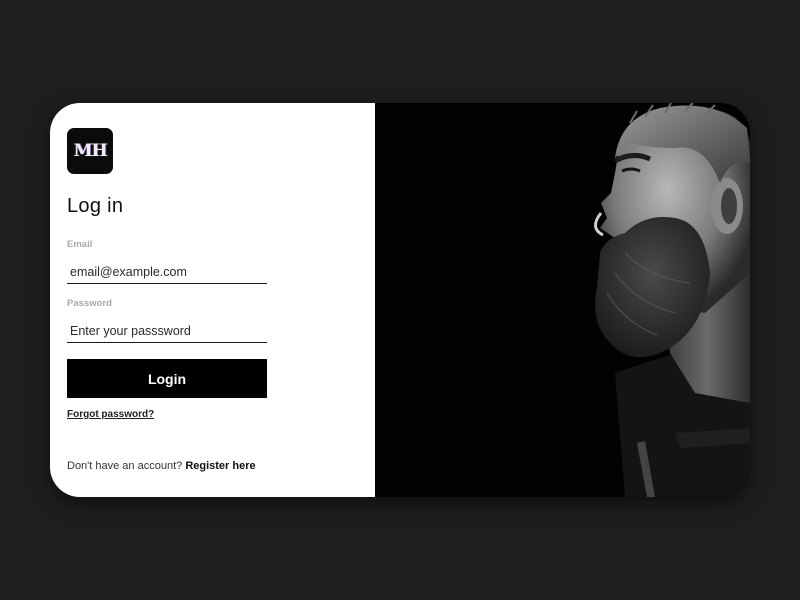 The width and height of the screenshot is (800, 600). I want to click on page-title: Log in, so click(95, 206).